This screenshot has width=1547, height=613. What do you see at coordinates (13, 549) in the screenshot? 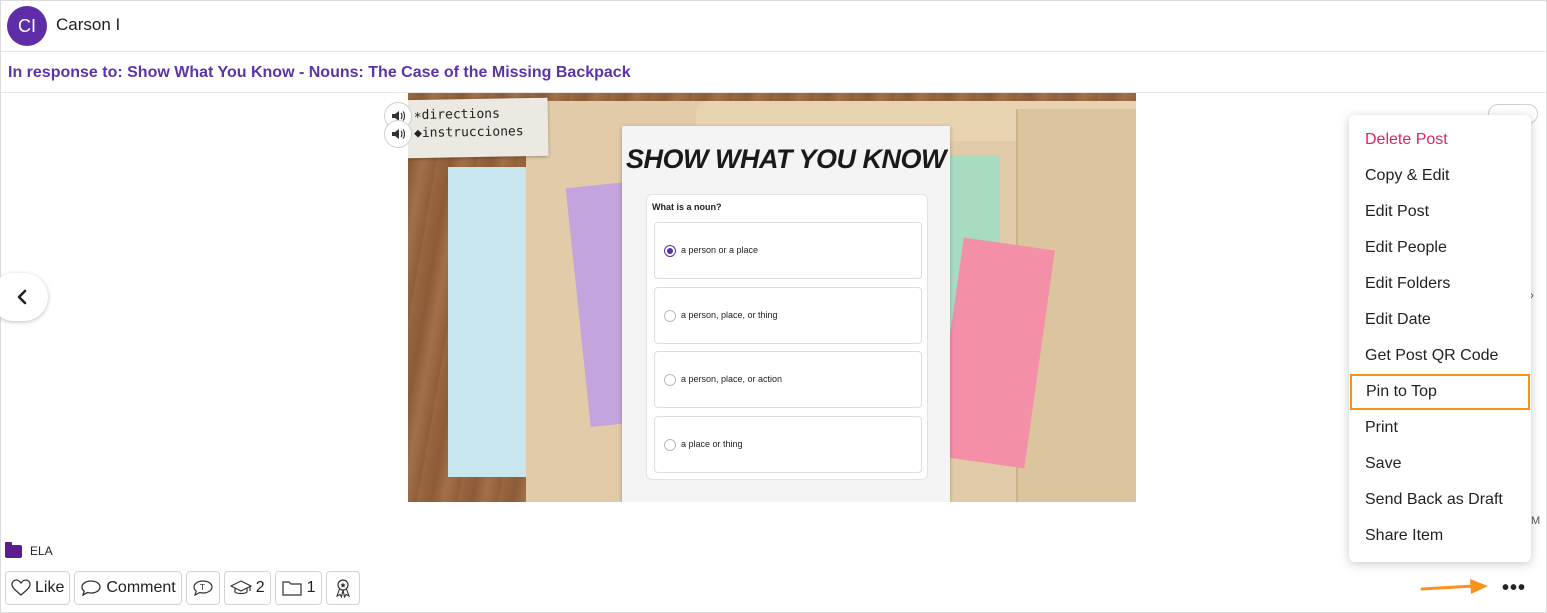
I see `folder-icon` at bounding box center [13, 549].